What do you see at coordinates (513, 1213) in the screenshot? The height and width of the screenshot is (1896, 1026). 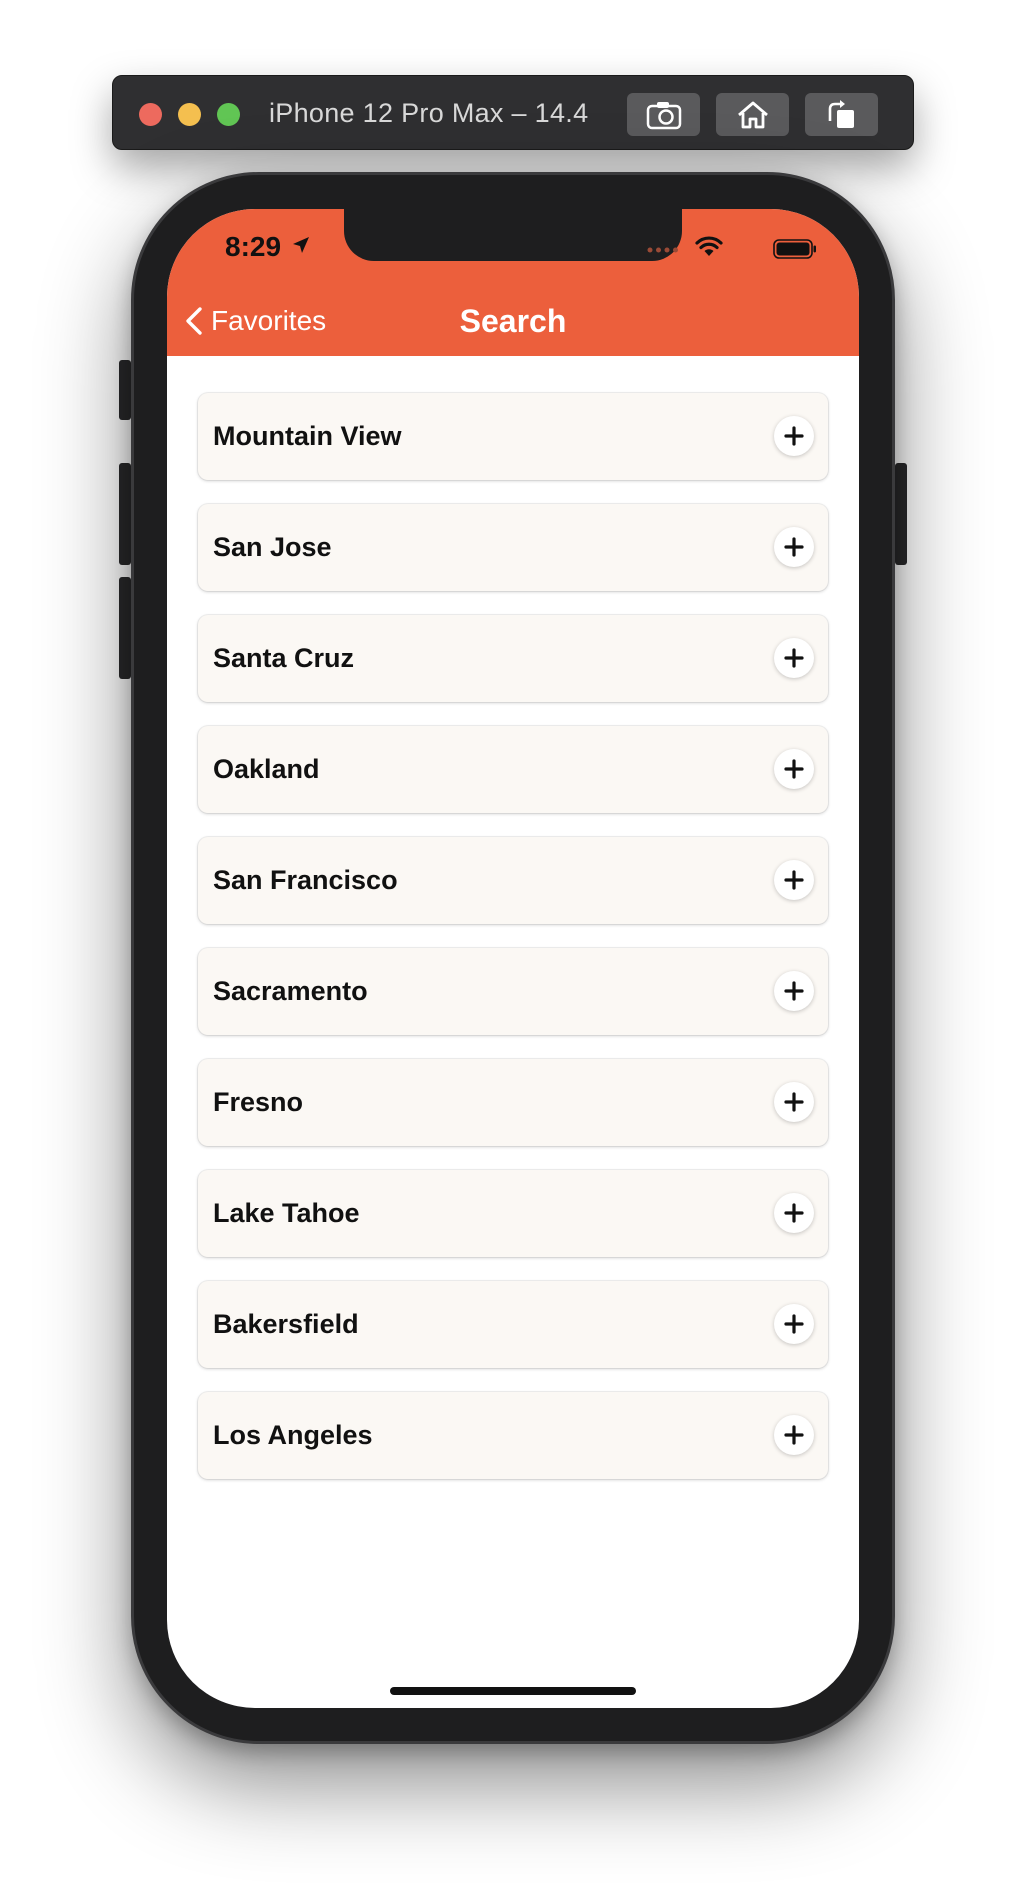 I see `city-row: Lake Tahoe` at bounding box center [513, 1213].